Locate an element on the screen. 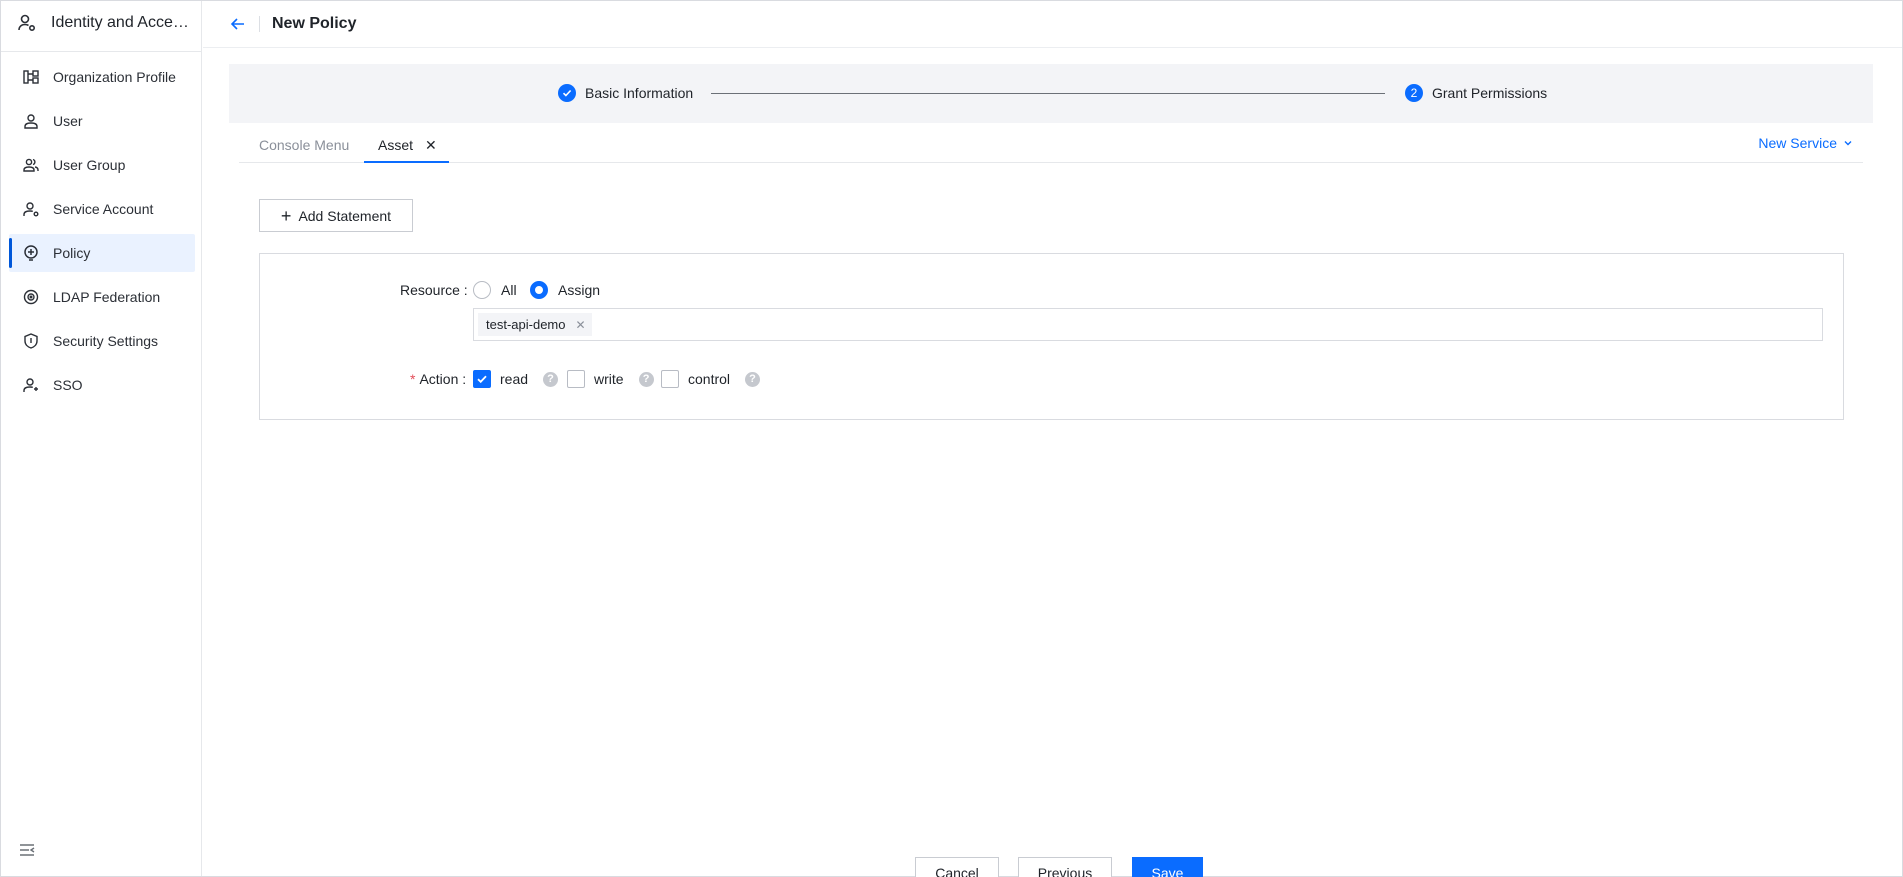  remove-tag-icon: ✕ is located at coordinates (580, 325).